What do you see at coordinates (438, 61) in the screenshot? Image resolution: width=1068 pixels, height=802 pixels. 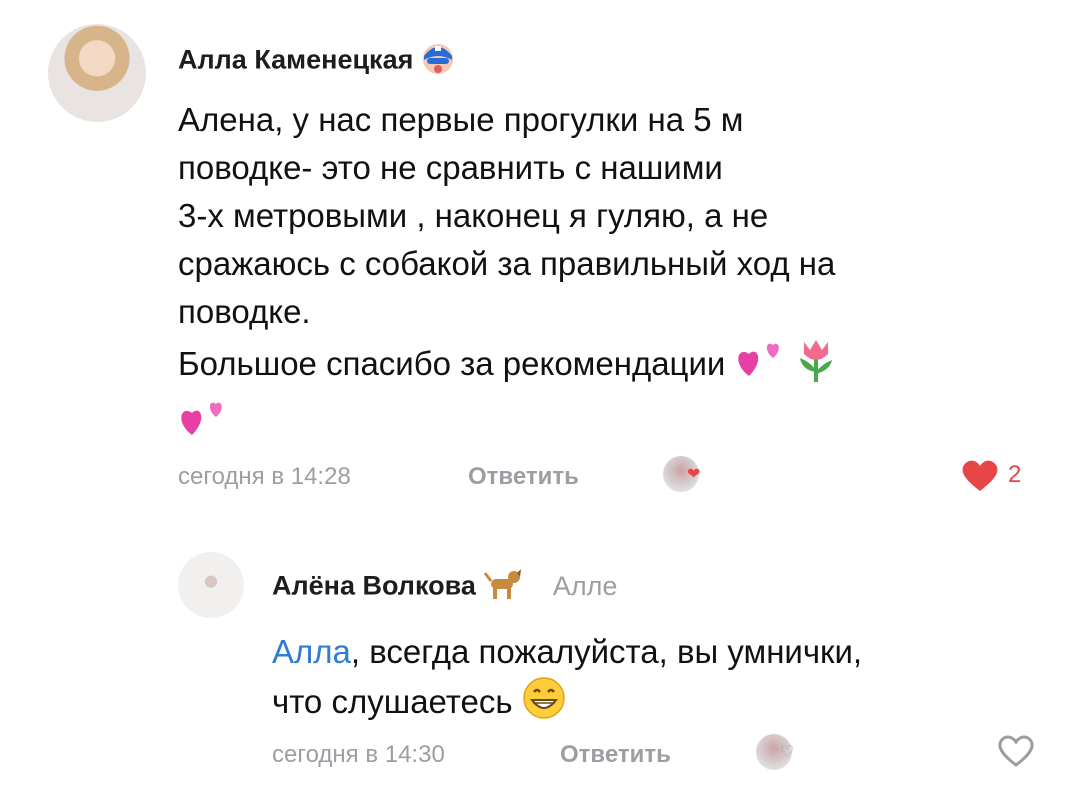 I see `superhero-face-icon` at bounding box center [438, 61].